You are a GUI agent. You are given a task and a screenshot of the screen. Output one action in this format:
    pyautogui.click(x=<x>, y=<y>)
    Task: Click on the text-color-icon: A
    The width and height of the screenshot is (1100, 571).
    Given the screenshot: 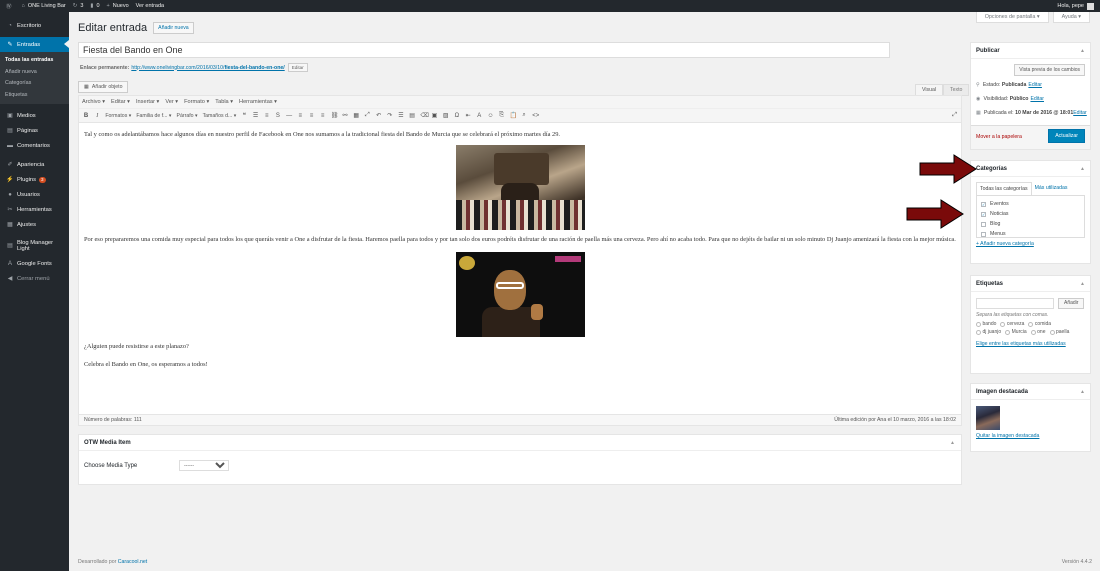 What is the action you would take?
    pyautogui.click(x=479, y=116)
    